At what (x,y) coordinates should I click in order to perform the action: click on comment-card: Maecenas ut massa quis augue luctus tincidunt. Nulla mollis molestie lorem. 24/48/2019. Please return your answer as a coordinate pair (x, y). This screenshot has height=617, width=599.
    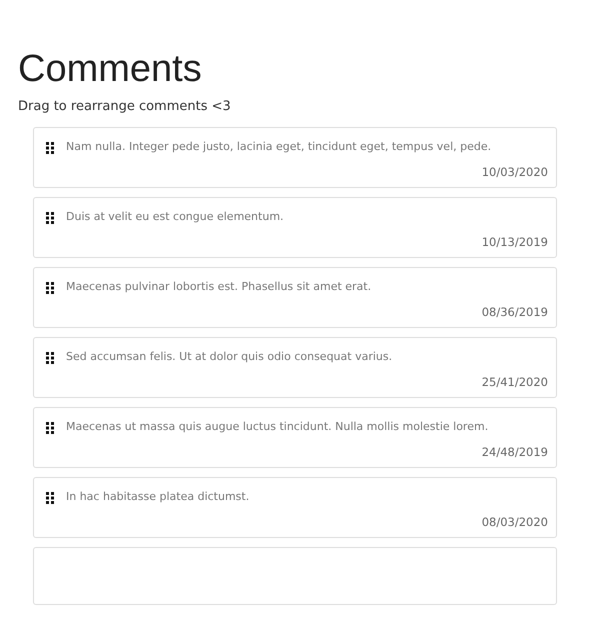
    Looking at the image, I should click on (295, 437).